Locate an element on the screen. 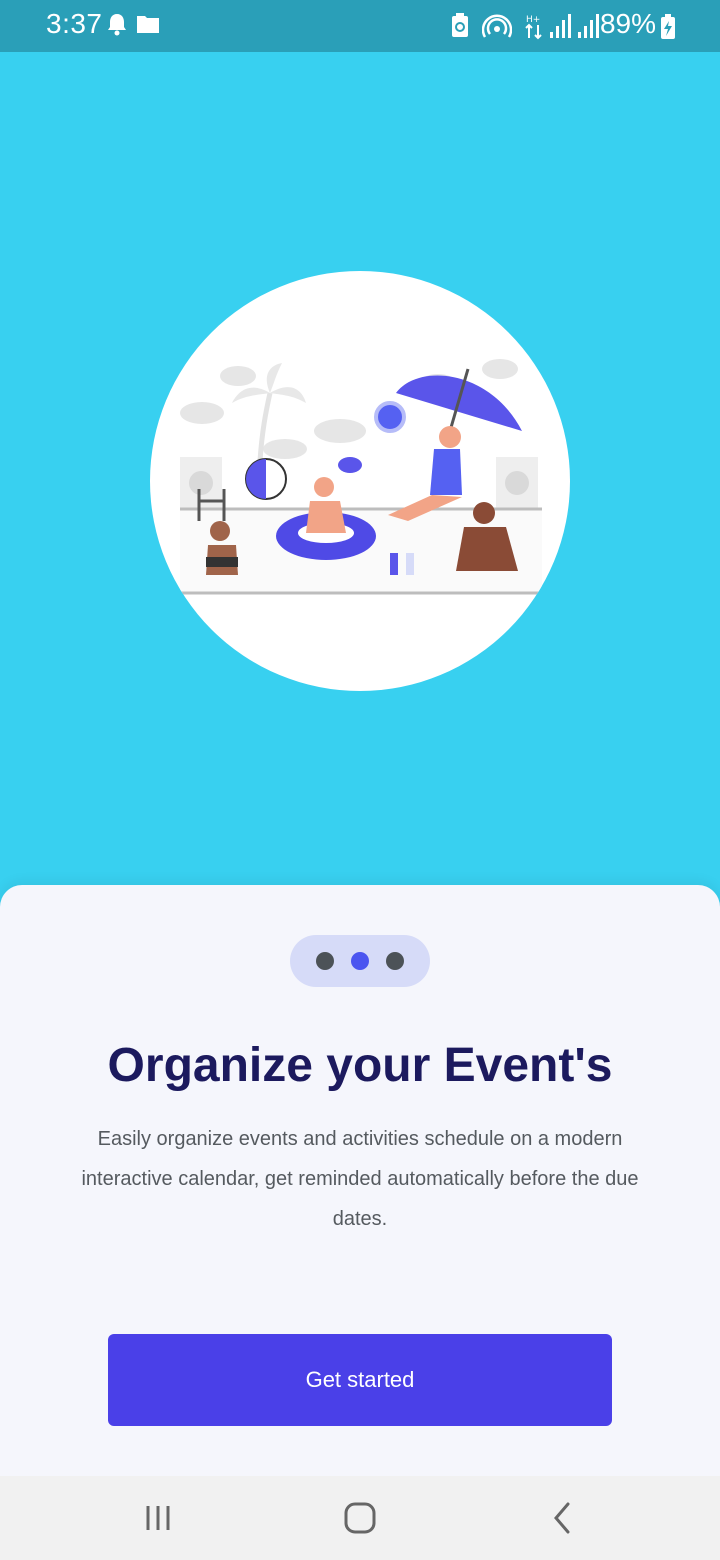  data-arrows-icon: H+ is located at coordinates (533, 27).